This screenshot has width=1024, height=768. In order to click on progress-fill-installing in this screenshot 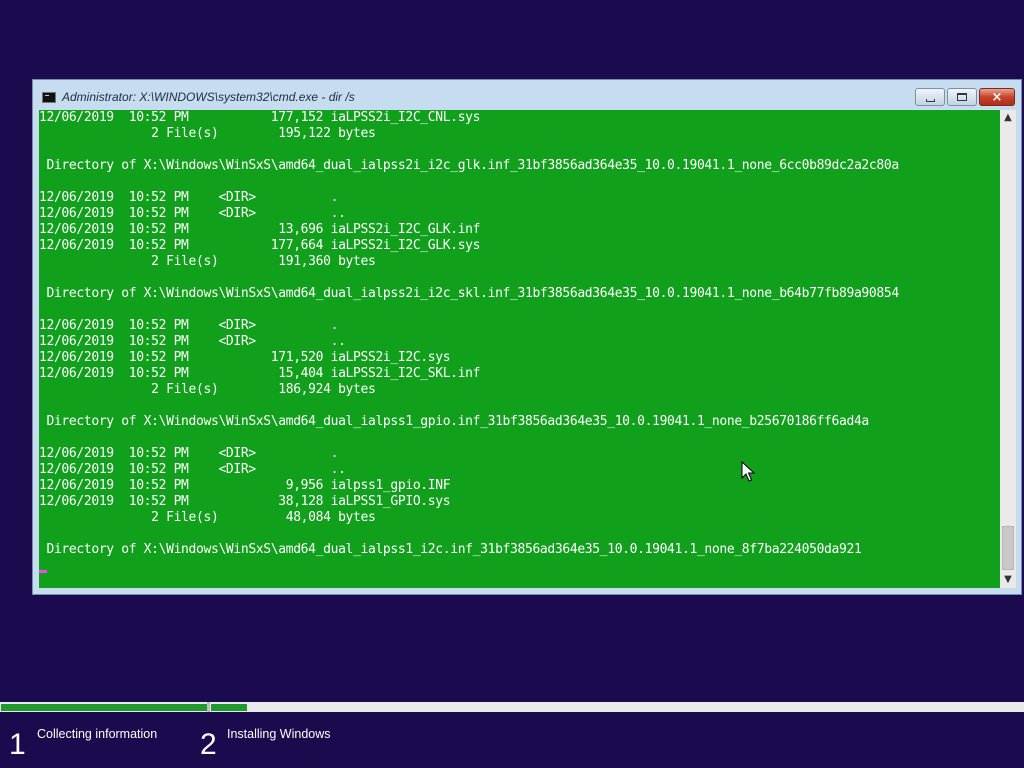, I will do `click(229, 707)`.